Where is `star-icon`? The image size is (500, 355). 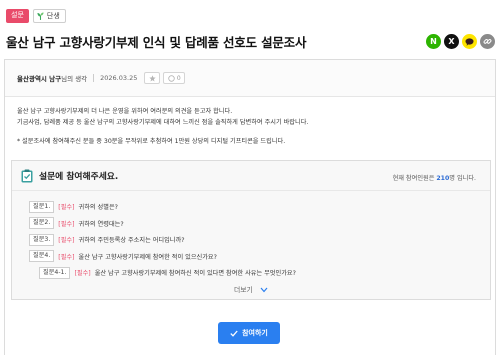 star-icon is located at coordinates (152, 77).